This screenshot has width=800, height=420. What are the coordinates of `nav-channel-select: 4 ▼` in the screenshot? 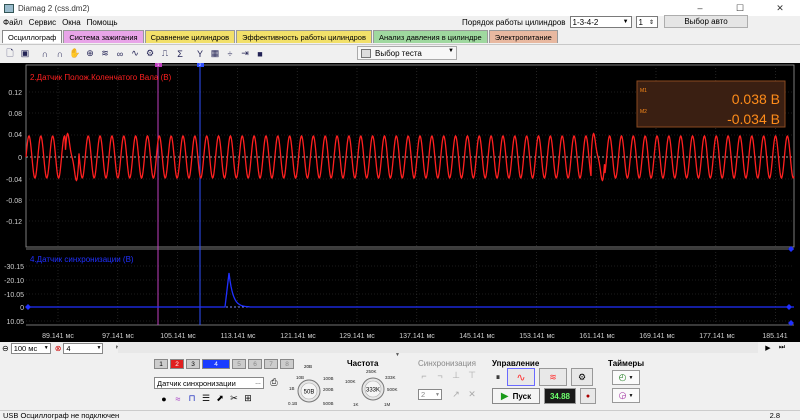 It's located at (83, 348).